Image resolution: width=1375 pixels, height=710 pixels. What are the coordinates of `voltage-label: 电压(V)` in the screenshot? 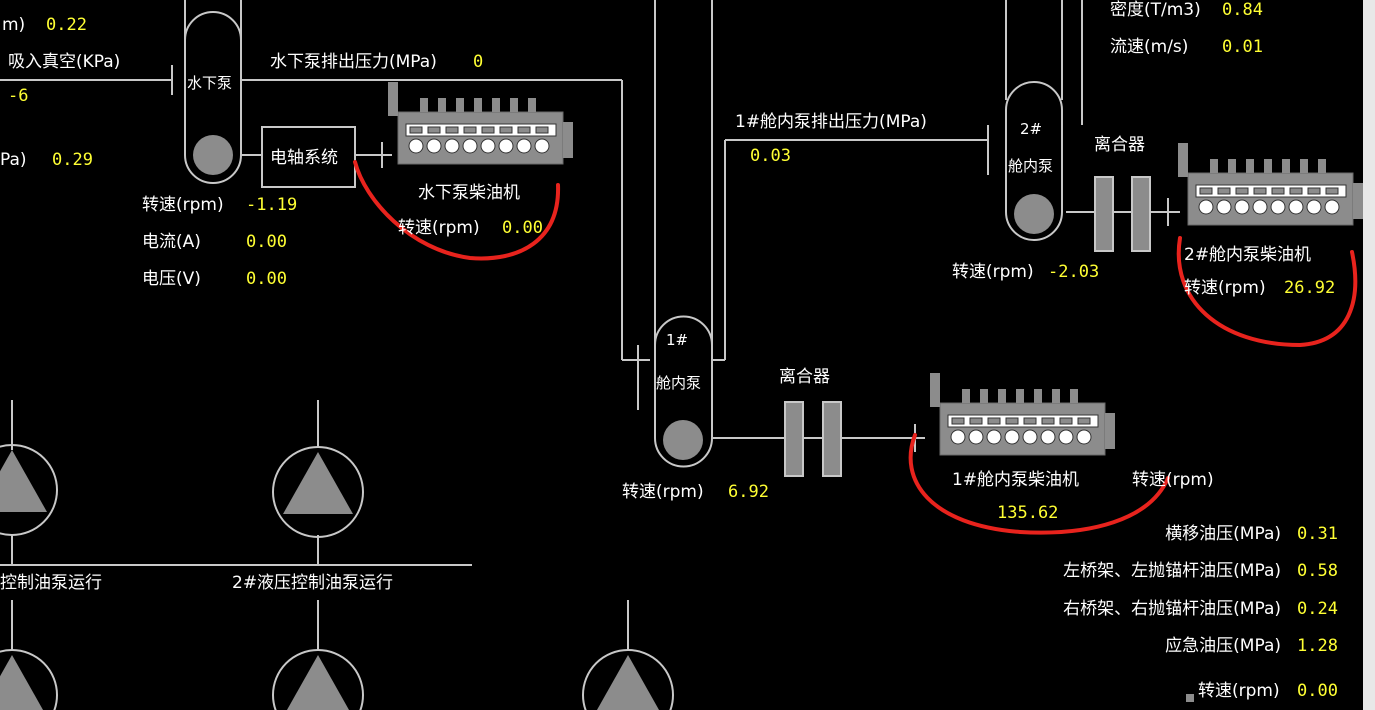 It's located at (171, 279).